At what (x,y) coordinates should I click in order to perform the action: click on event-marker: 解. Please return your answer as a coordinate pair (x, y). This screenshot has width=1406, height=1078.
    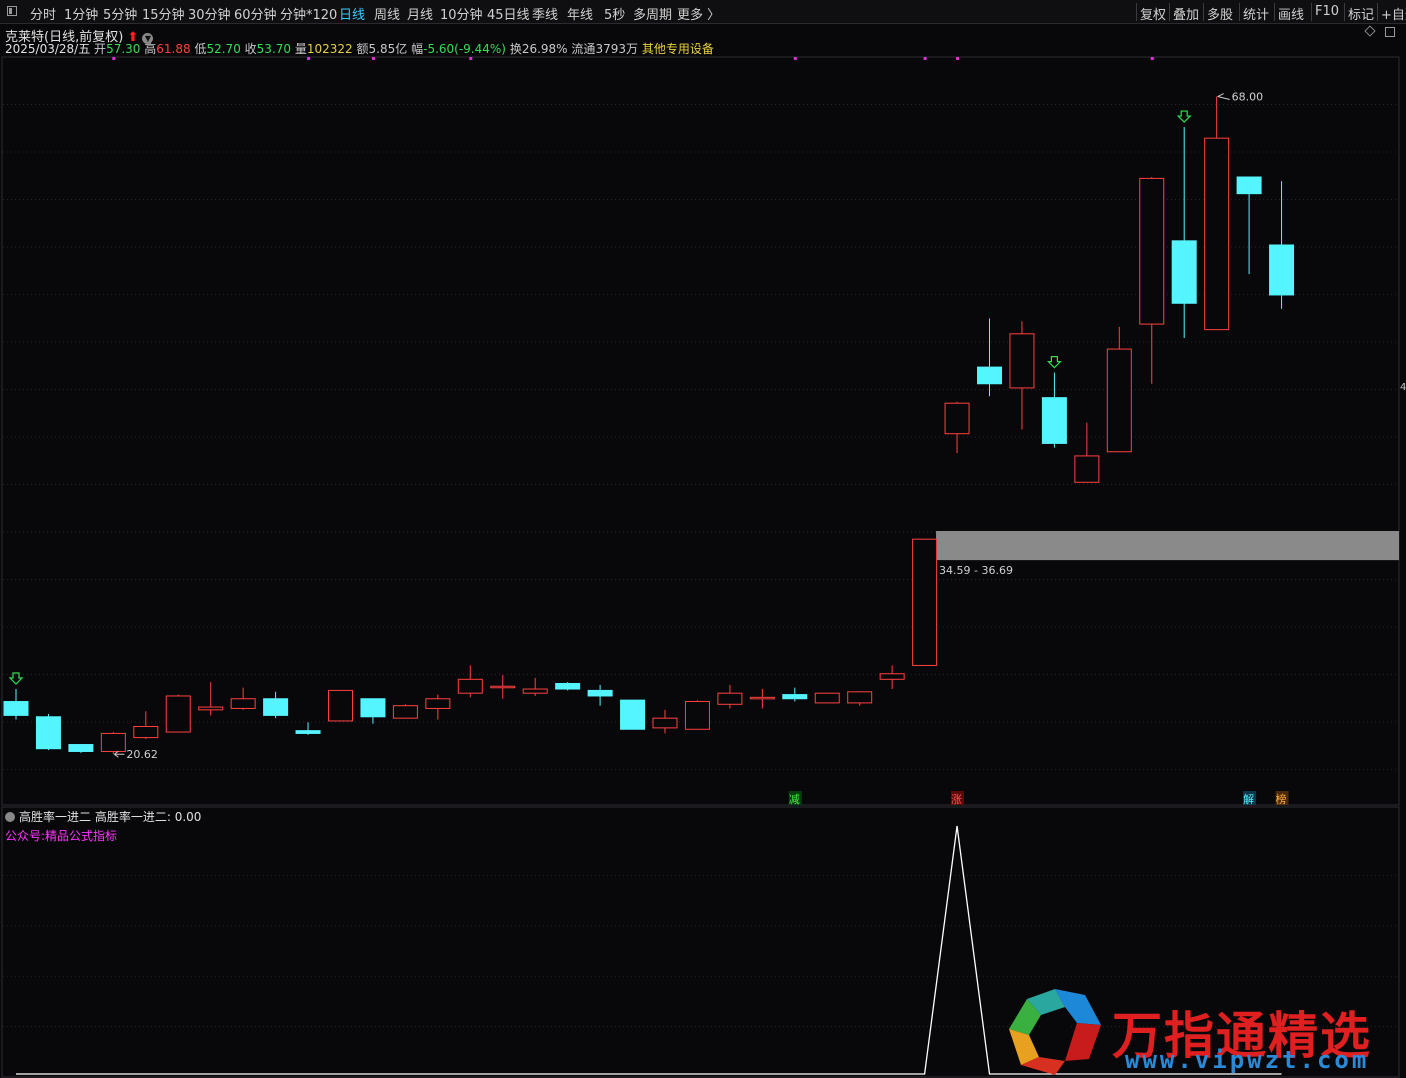
    Looking at the image, I should click on (1248, 799).